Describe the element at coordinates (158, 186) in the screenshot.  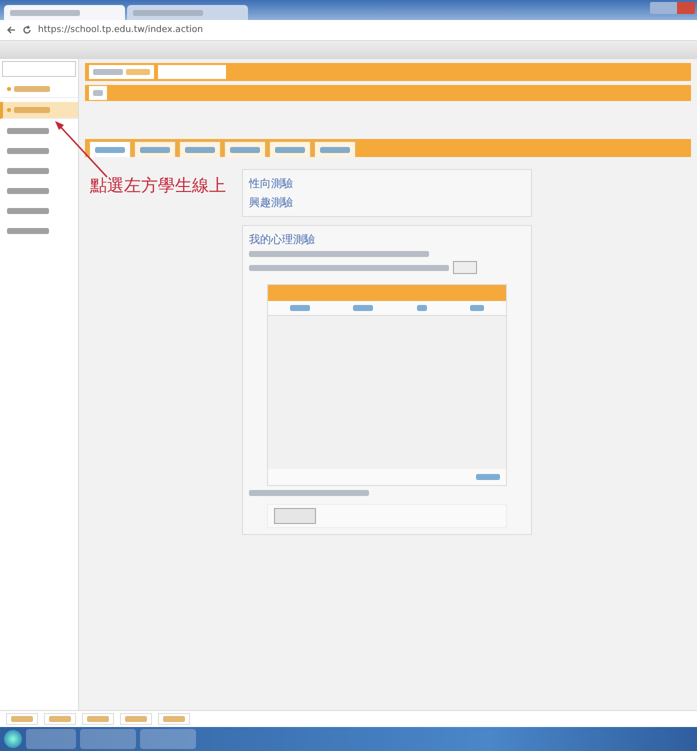
I see `annotation-text: 點選左方學生線上` at that location.